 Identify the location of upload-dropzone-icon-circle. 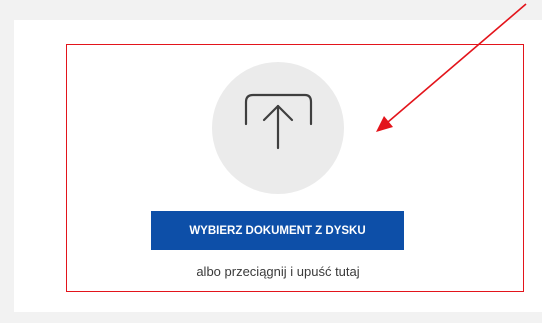
(278, 128).